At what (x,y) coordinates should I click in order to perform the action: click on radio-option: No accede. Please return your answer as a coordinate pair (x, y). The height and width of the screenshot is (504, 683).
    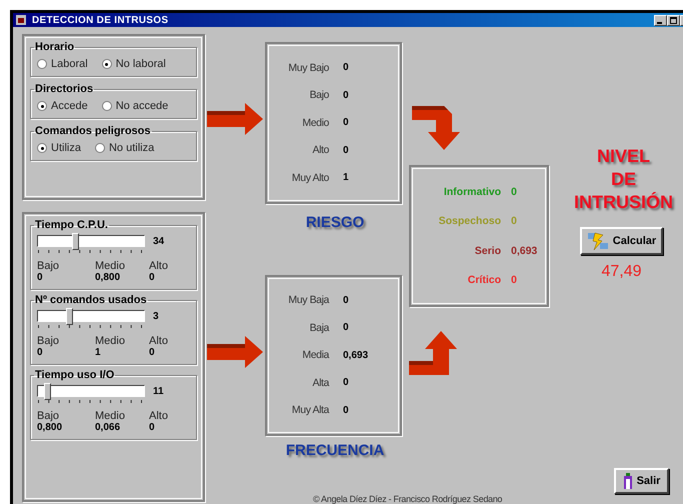
    Looking at the image, I should click on (135, 106).